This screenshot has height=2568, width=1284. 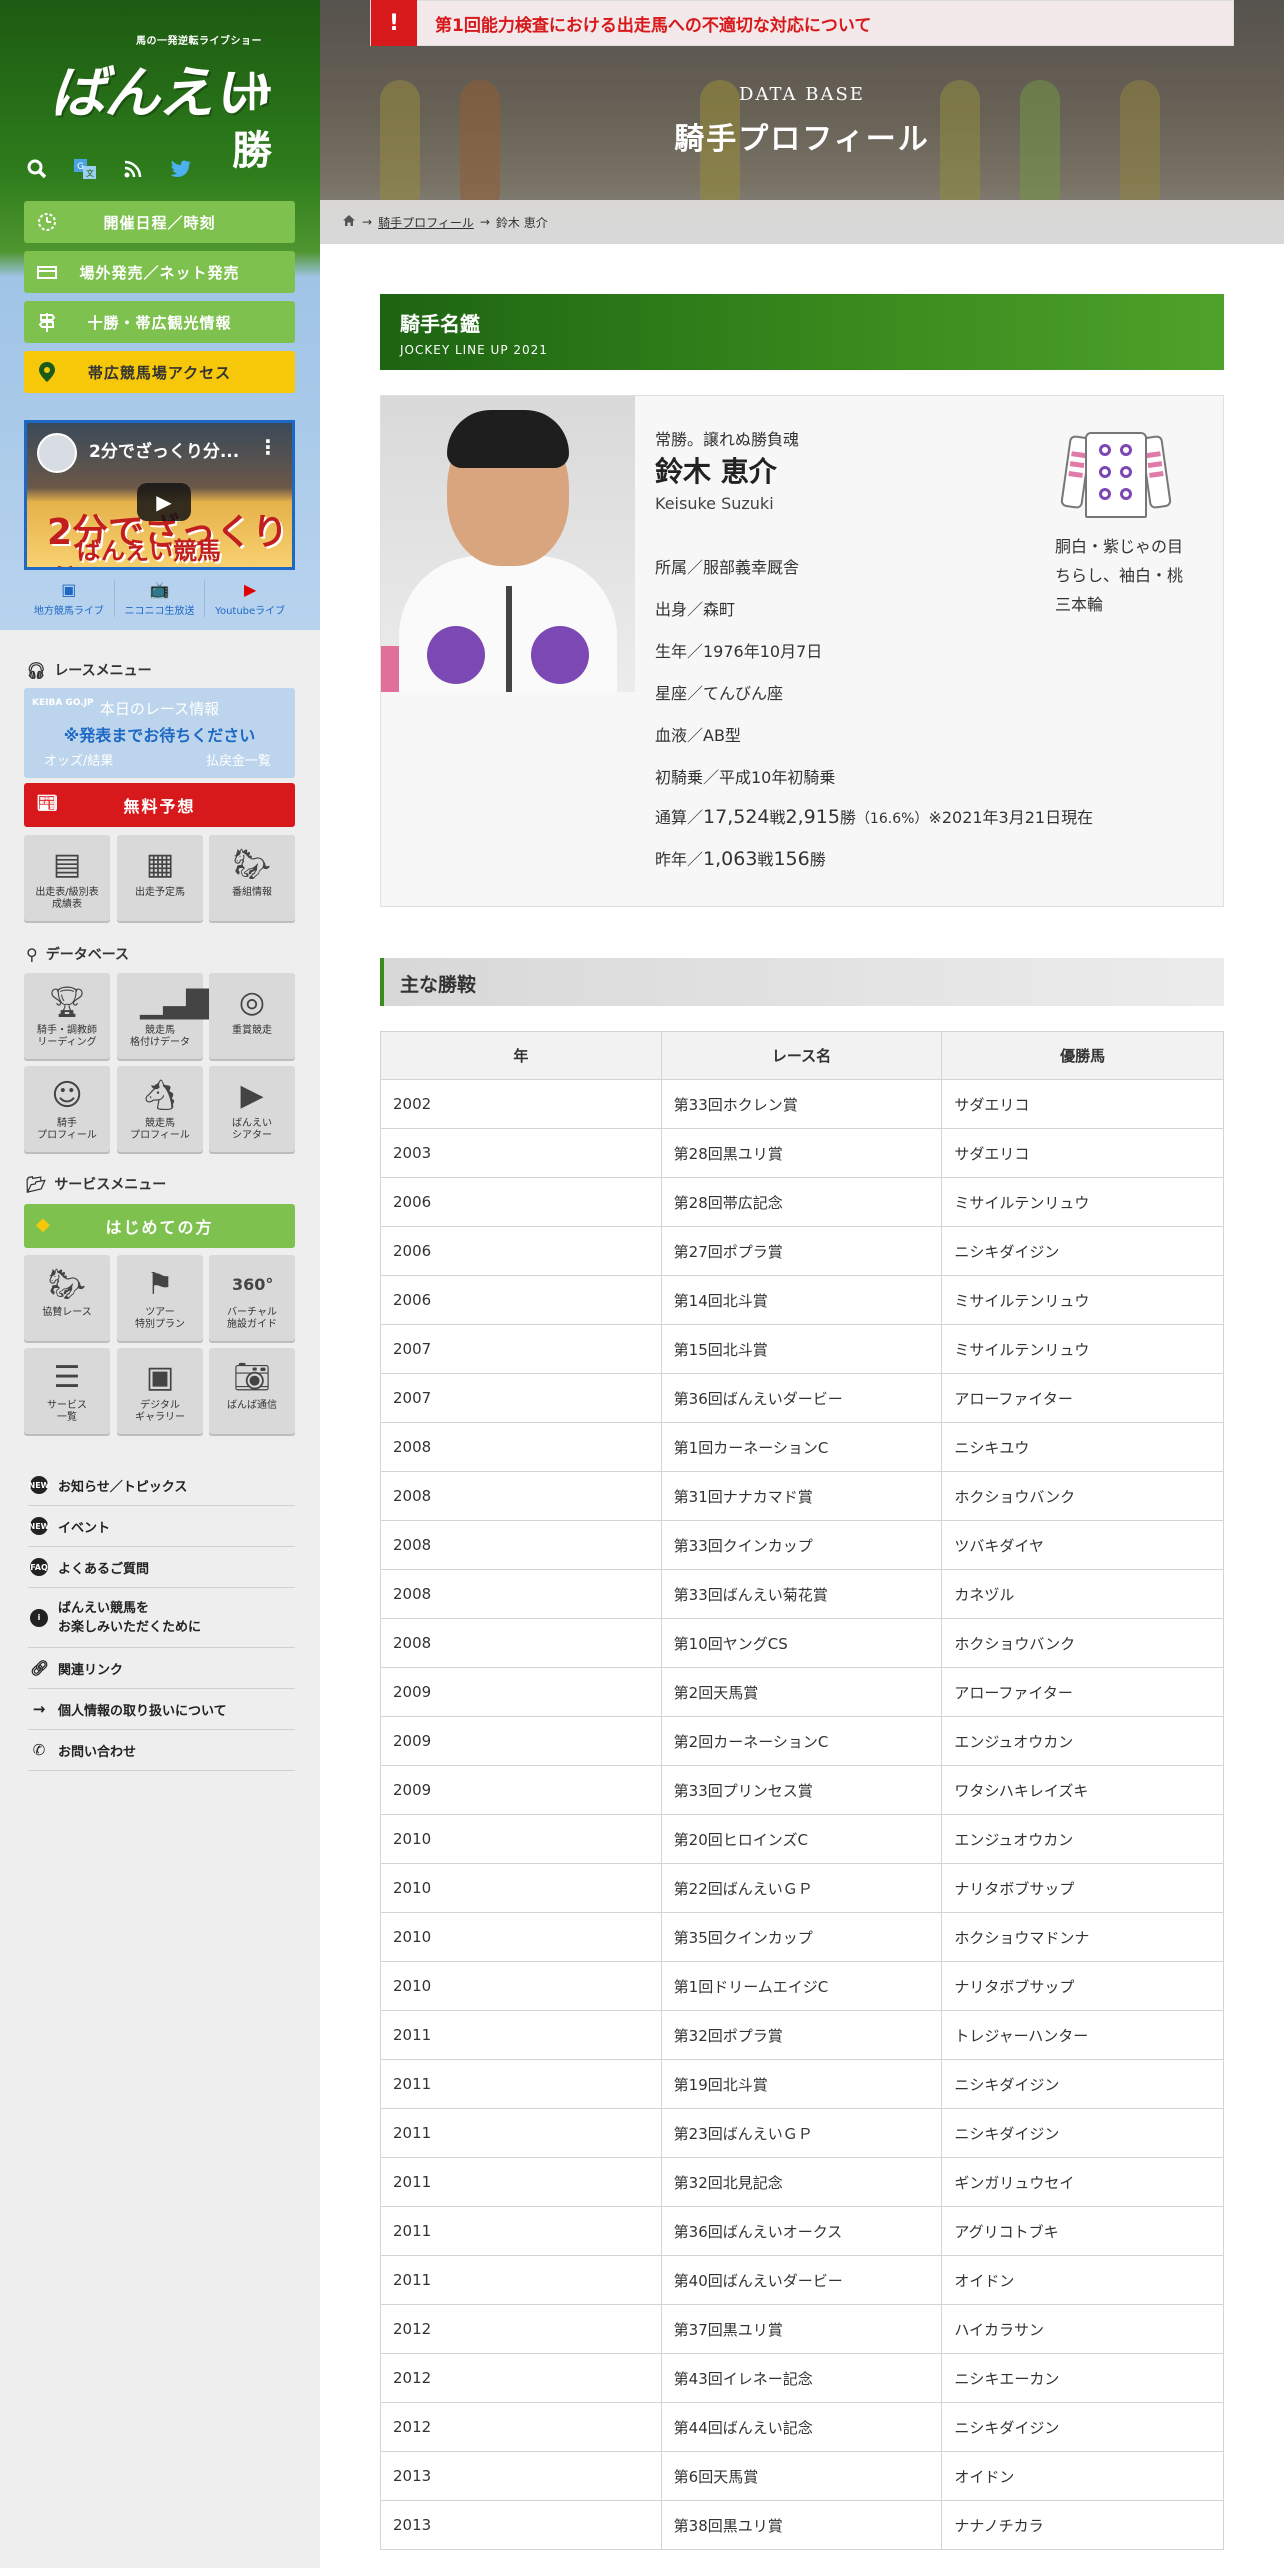 I want to click on cell-winner: ニシキダイジン, so click(x=1082, y=2084).